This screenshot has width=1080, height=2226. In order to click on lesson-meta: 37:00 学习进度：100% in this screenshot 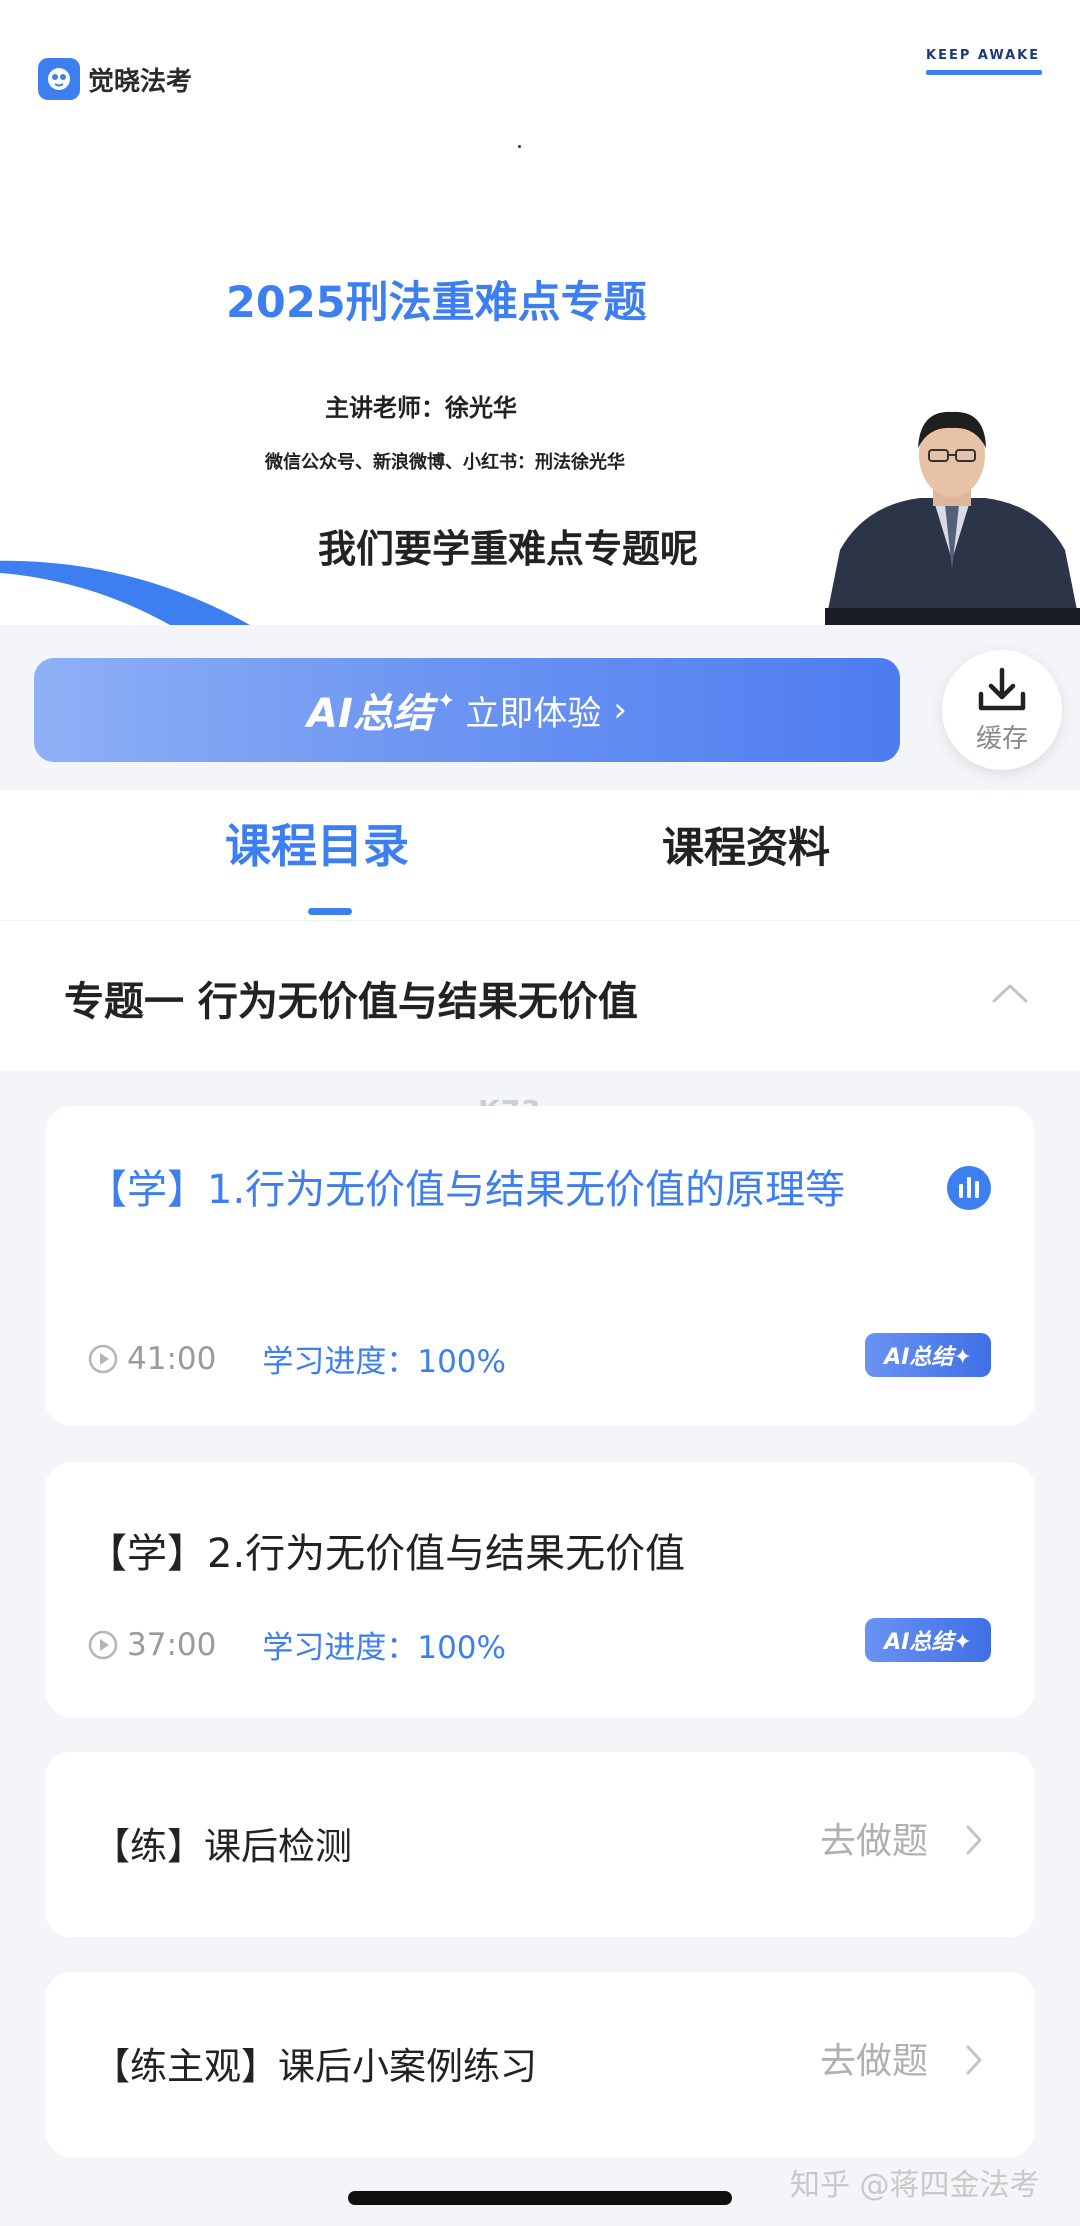, I will do `click(296, 1644)`.